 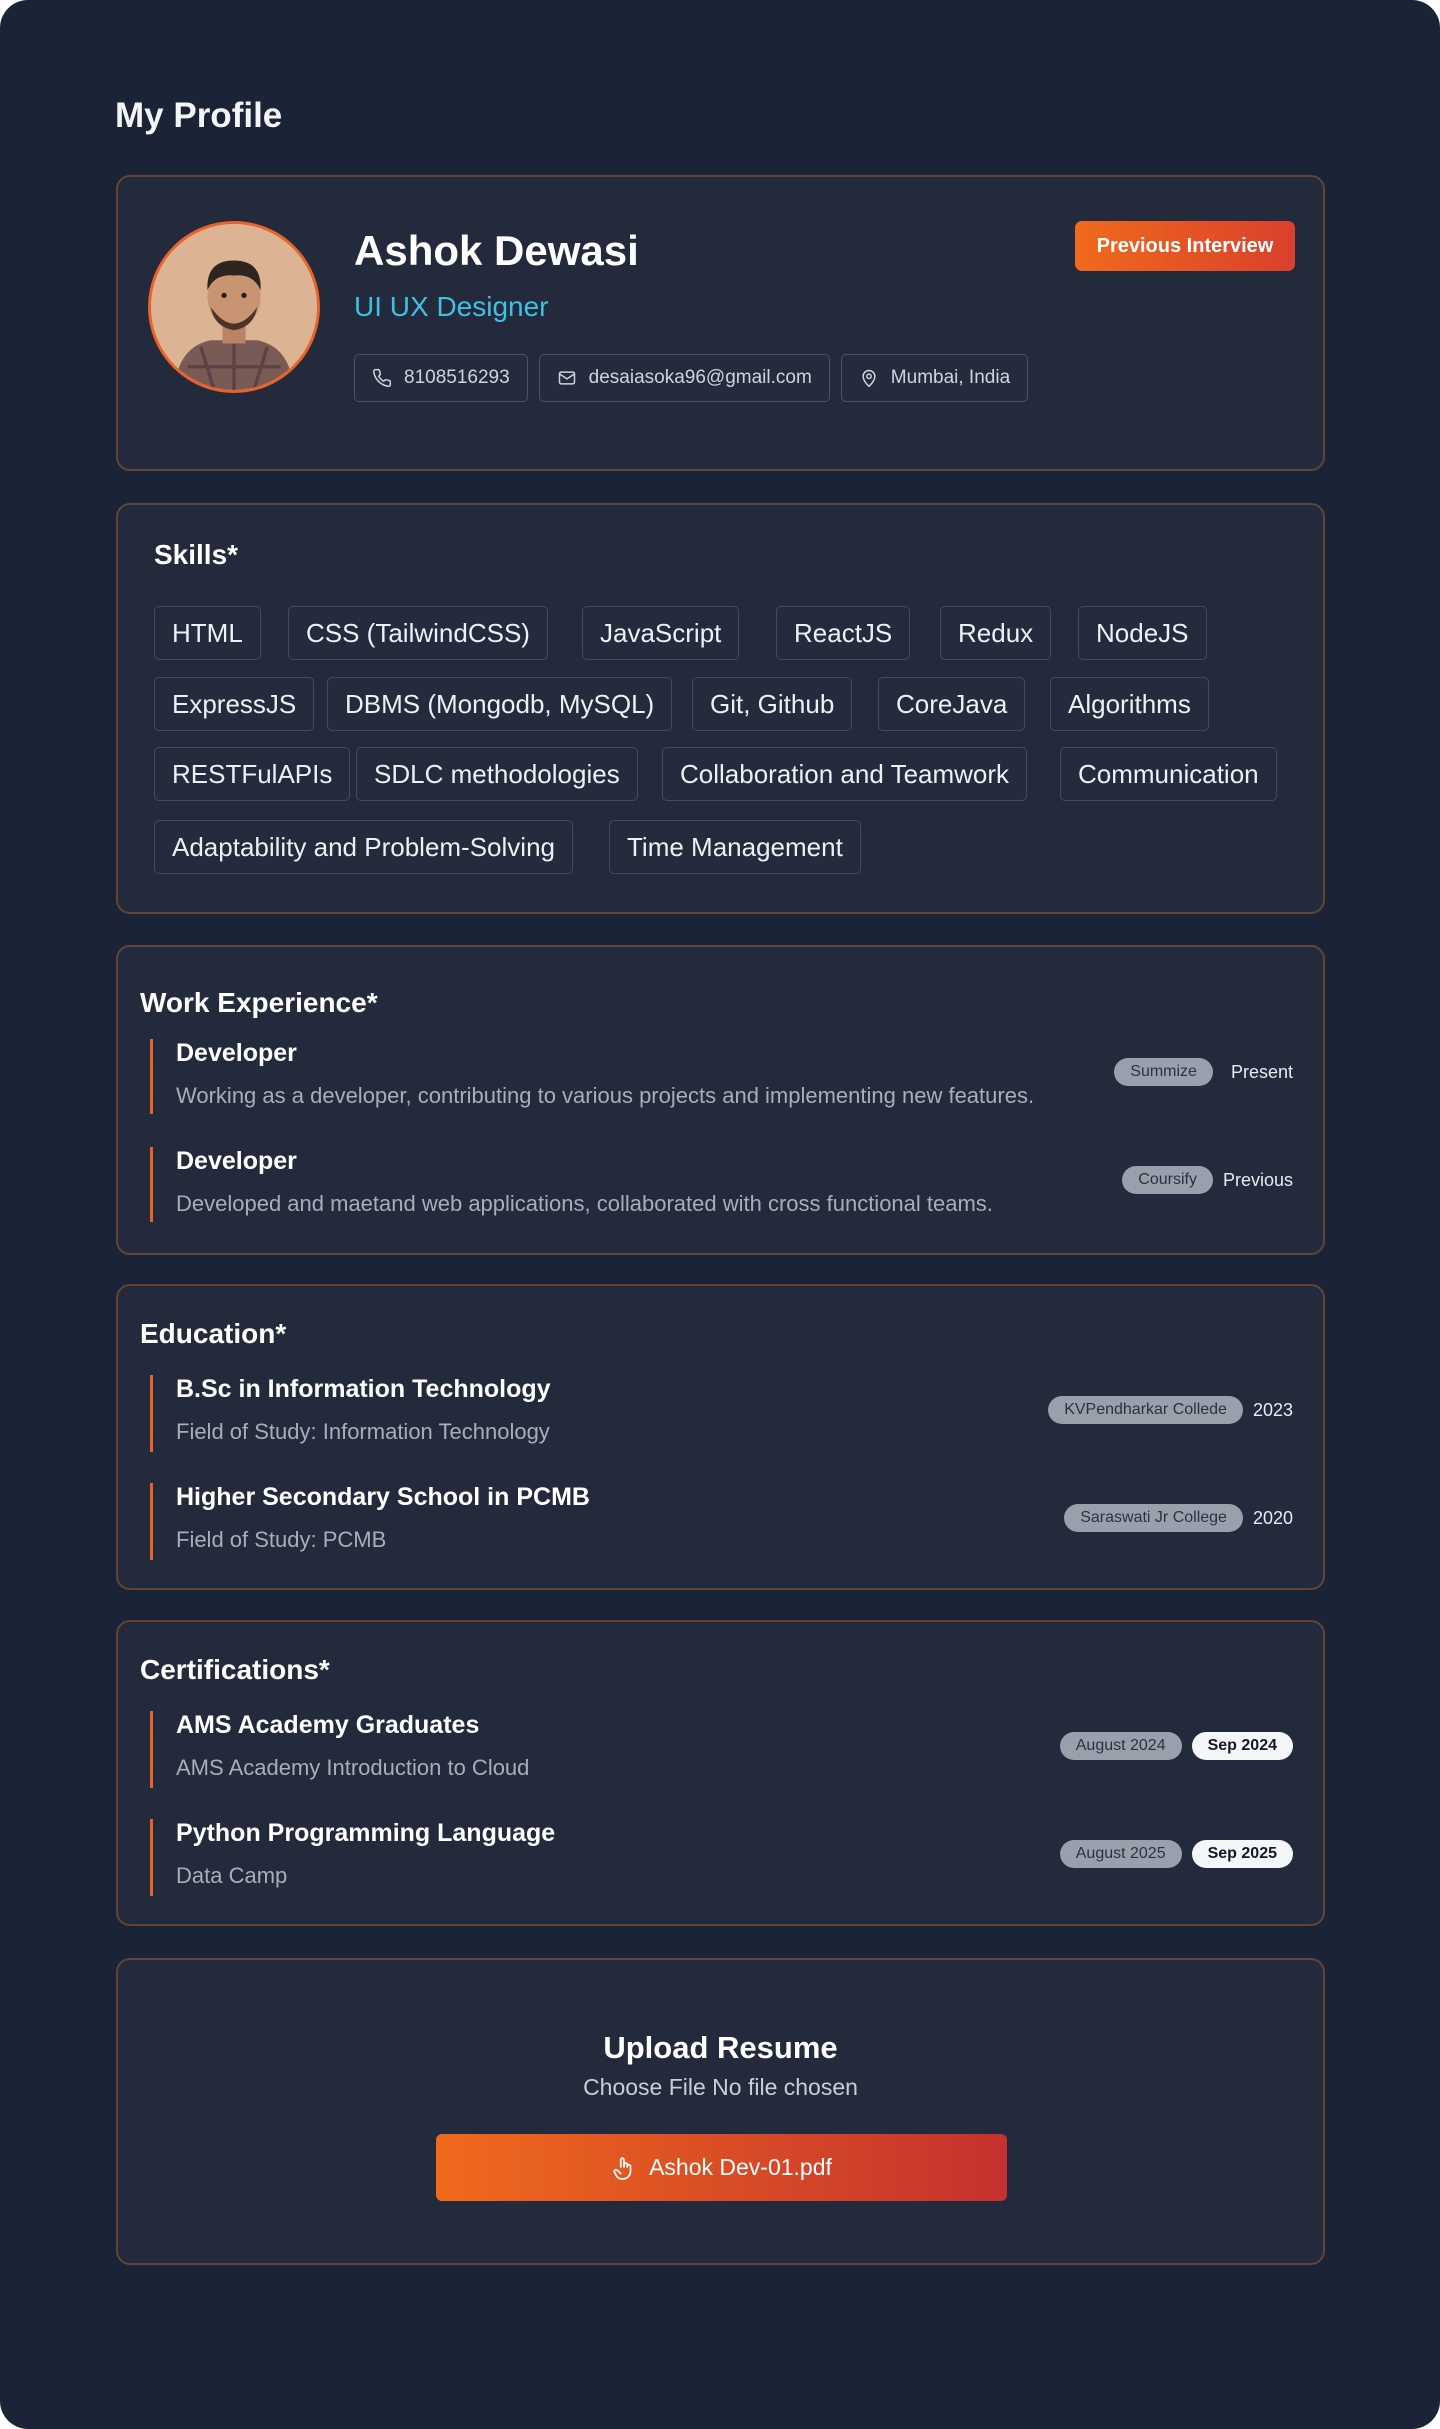 I want to click on skill-tag: Redux, so click(x=996, y=633).